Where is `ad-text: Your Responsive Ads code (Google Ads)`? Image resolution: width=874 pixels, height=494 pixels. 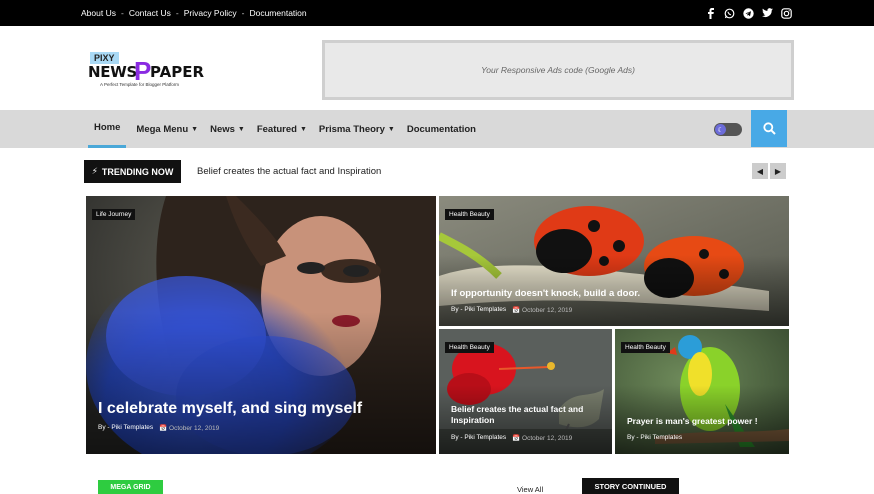 ad-text: Your Responsive Ads code (Google Ads) is located at coordinates (558, 70).